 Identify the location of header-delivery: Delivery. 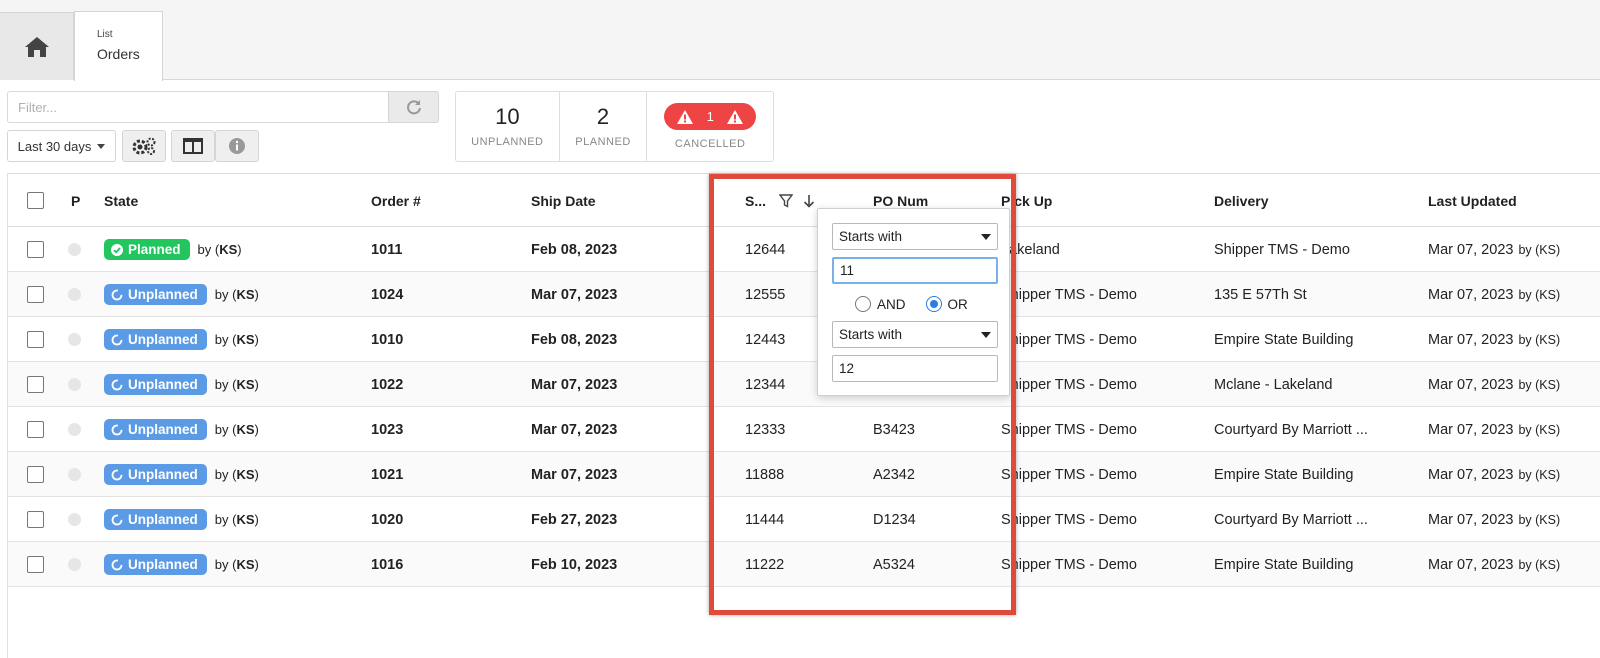
(1241, 200).